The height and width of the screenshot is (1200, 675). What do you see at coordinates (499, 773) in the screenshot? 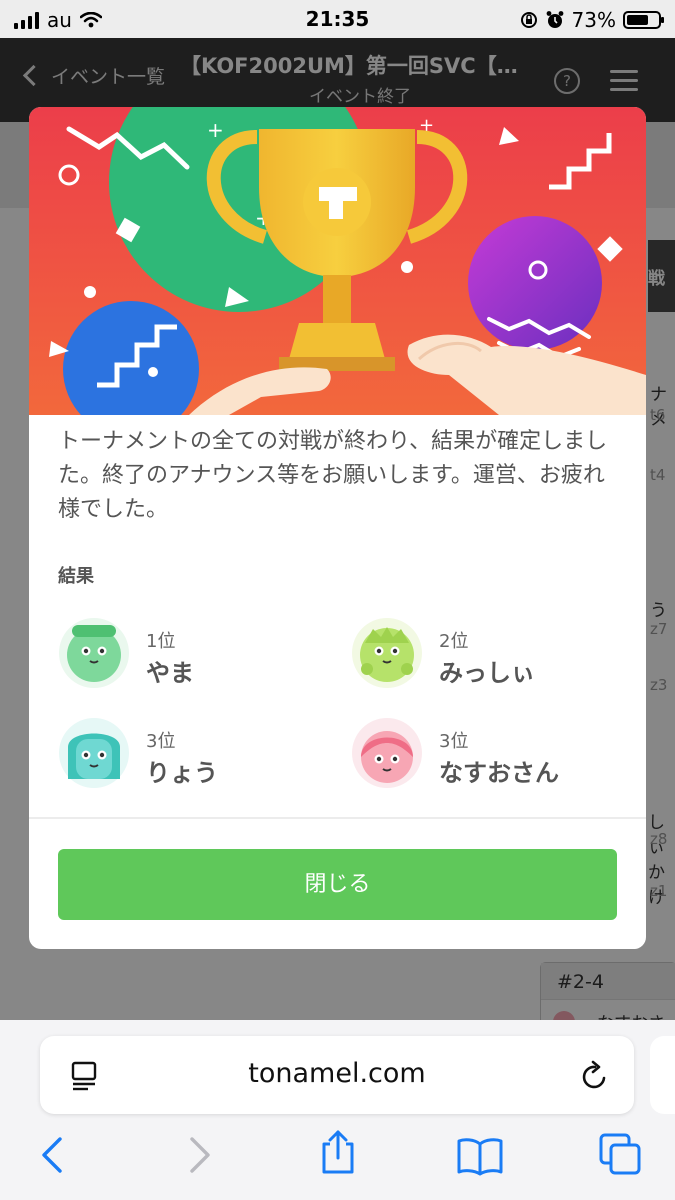
I see `player-name: なすおさん` at bounding box center [499, 773].